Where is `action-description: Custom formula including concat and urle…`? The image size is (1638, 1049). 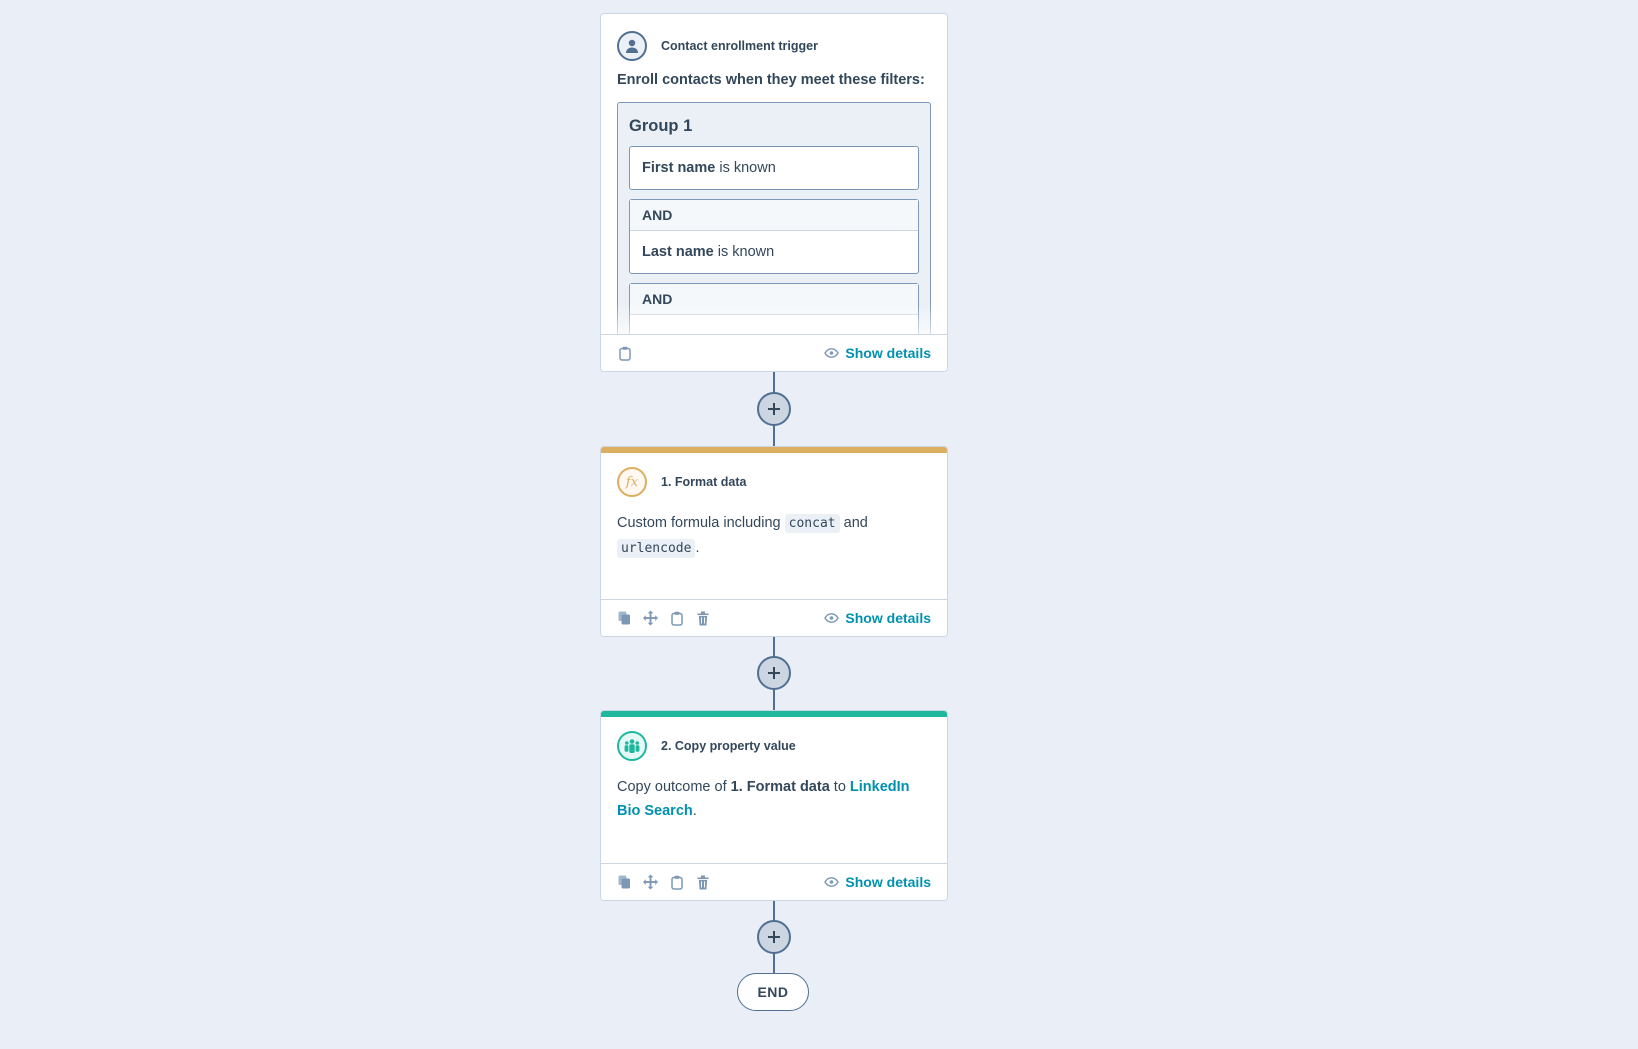
action-description: Custom formula including concat and urle… is located at coordinates (742, 536).